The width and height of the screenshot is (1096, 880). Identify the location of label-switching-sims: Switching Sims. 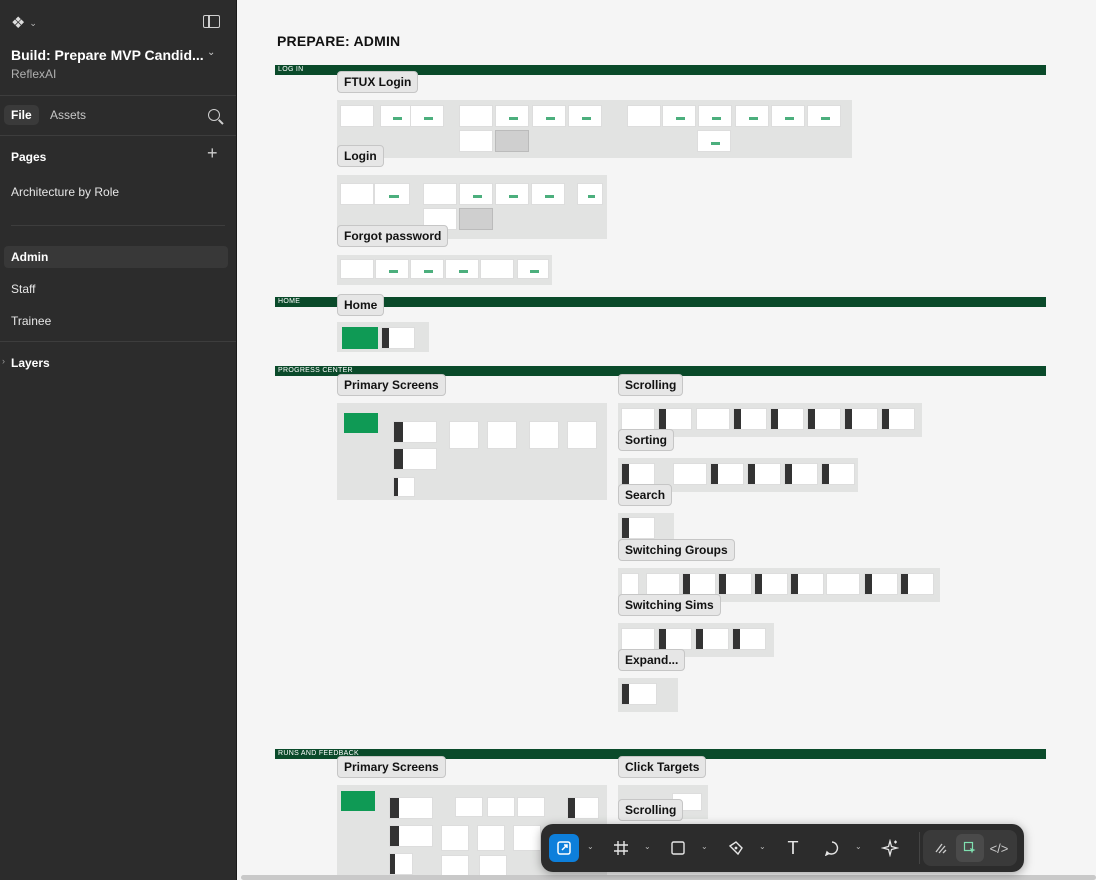
(669, 605).